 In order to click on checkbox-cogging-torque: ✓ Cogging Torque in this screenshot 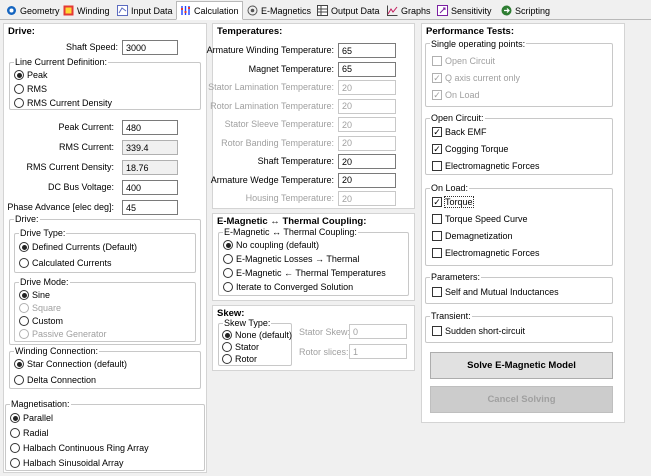, I will do `click(470, 149)`.